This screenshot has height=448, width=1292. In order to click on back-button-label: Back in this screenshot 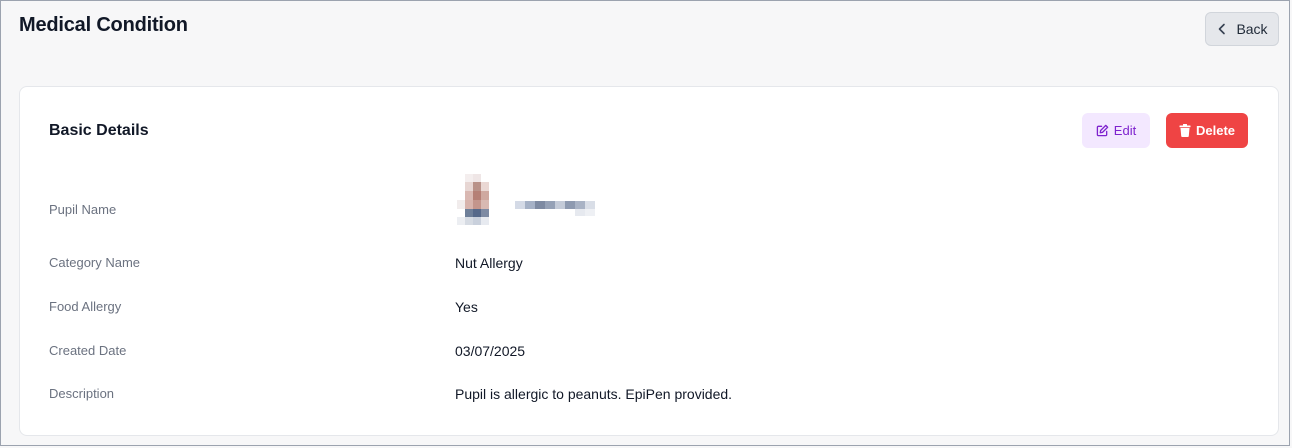, I will do `click(1252, 29)`.